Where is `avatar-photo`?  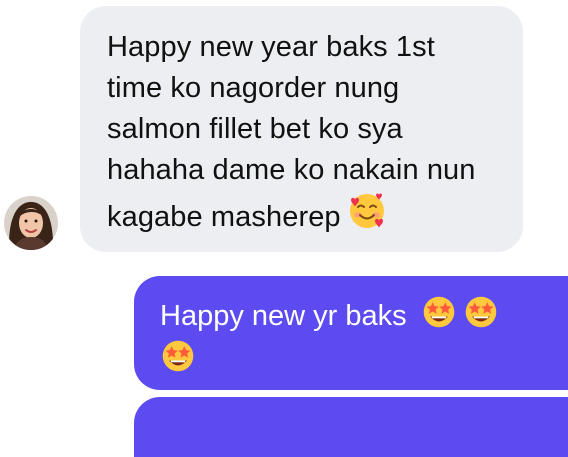 avatar-photo is located at coordinates (31, 223).